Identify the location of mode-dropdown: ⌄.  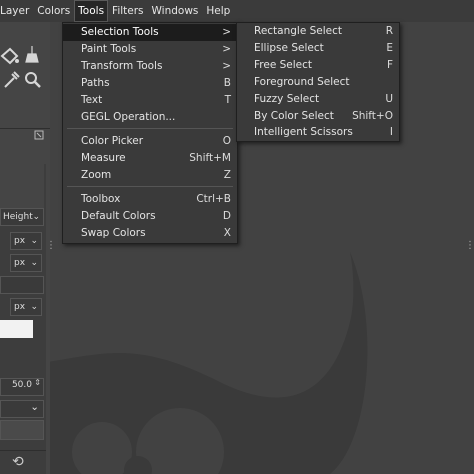
(22, 409).